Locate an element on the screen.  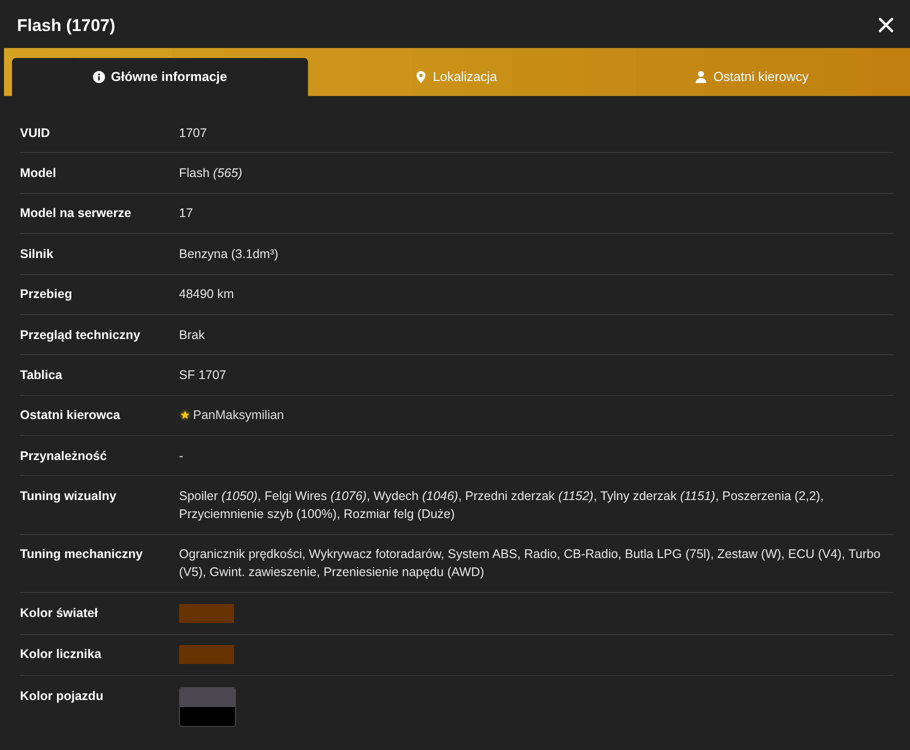
field-label: Przebieg is located at coordinates (47, 295).